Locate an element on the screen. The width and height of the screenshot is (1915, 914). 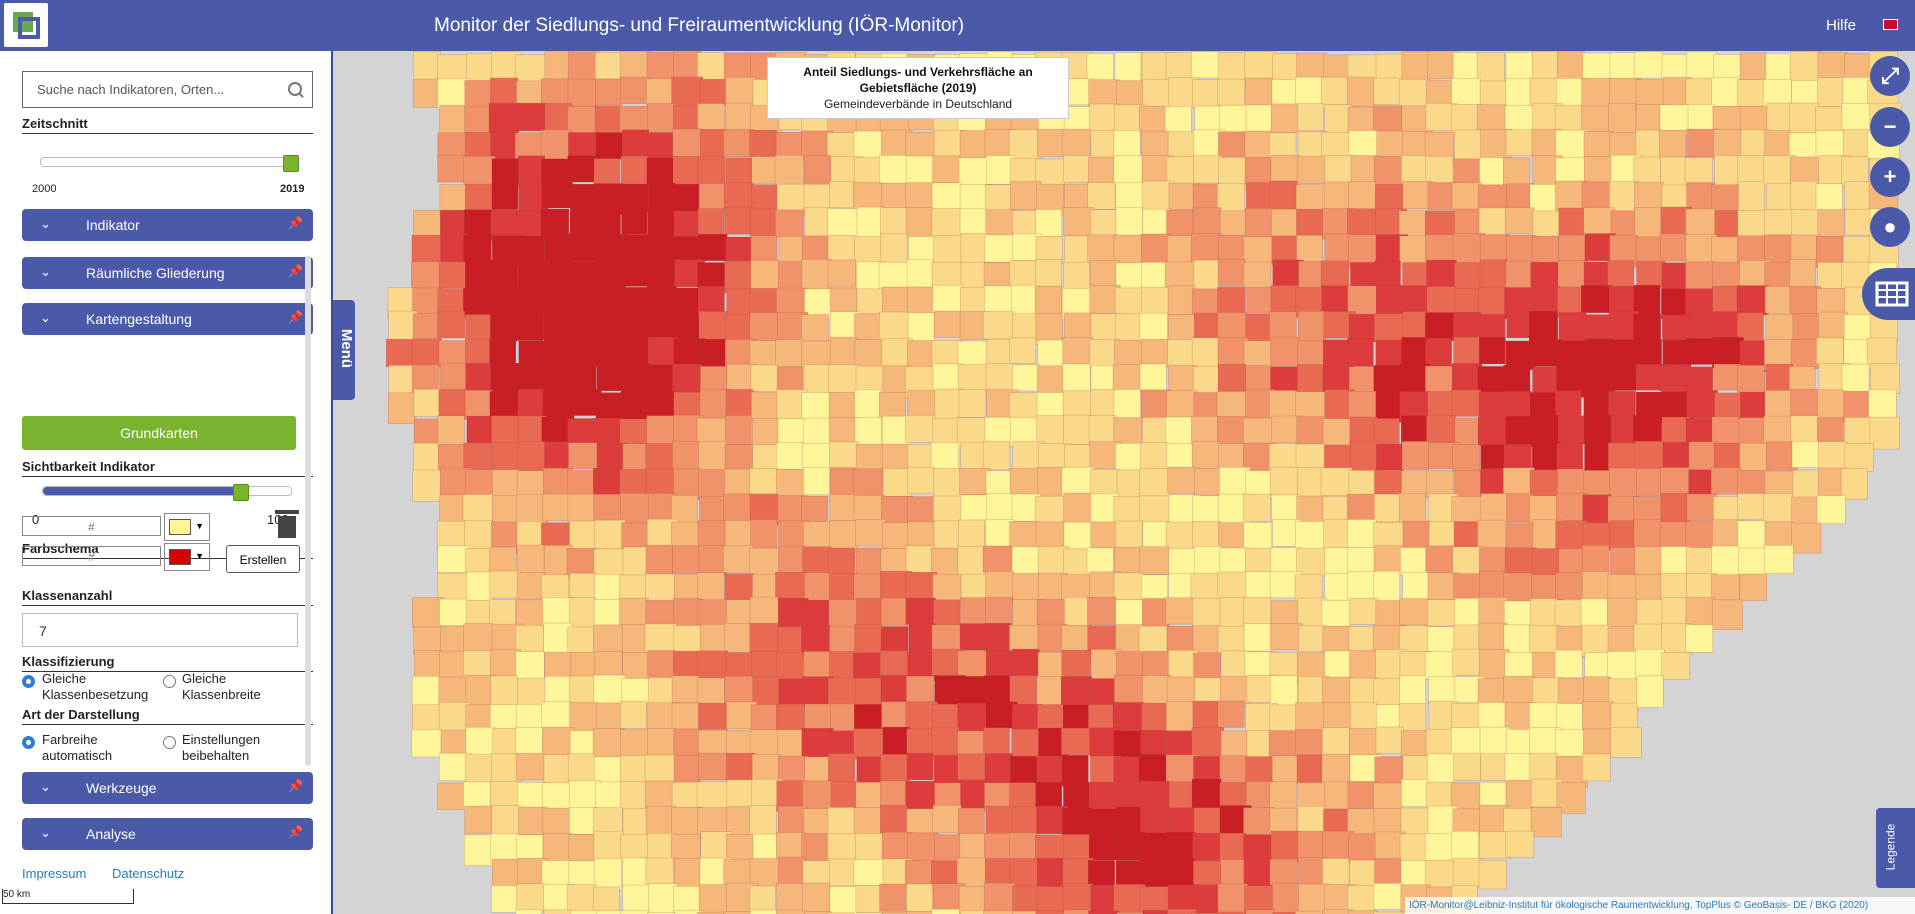
klassenanzahl-select: 7 is located at coordinates (160, 630).